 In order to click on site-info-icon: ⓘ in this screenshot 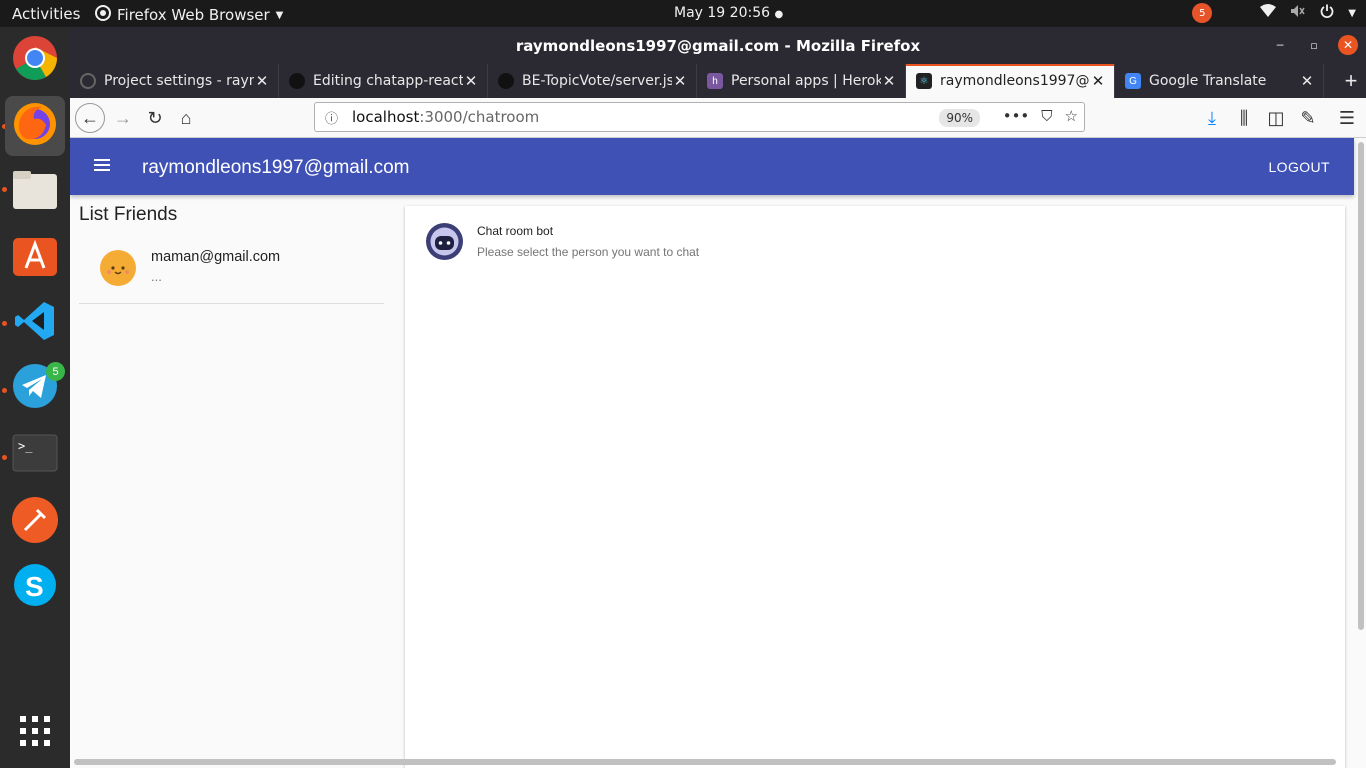, I will do `click(331, 117)`.